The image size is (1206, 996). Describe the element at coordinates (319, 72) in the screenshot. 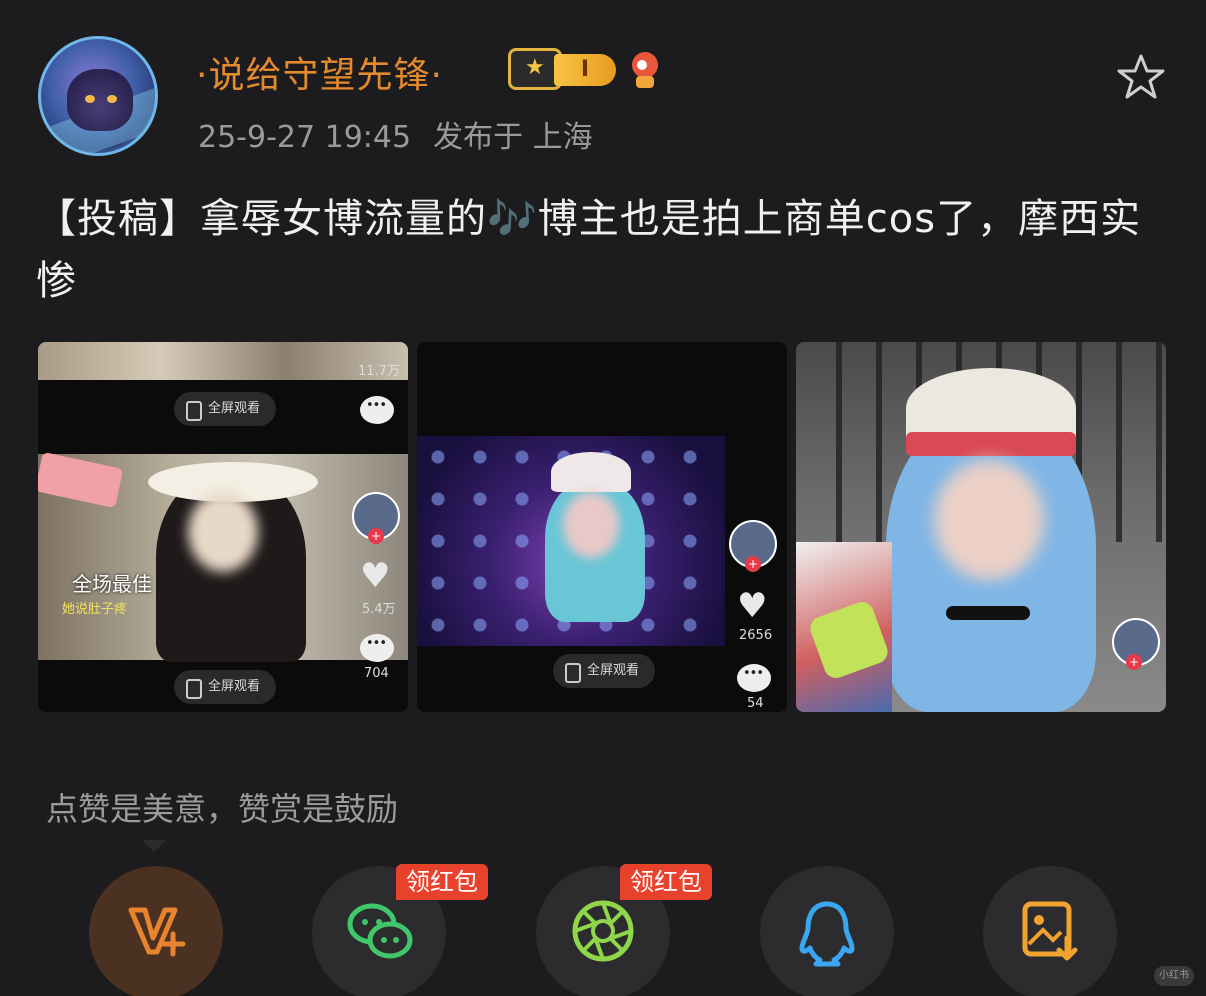

I see `author-name: ·说给守望先锋·` at that location.